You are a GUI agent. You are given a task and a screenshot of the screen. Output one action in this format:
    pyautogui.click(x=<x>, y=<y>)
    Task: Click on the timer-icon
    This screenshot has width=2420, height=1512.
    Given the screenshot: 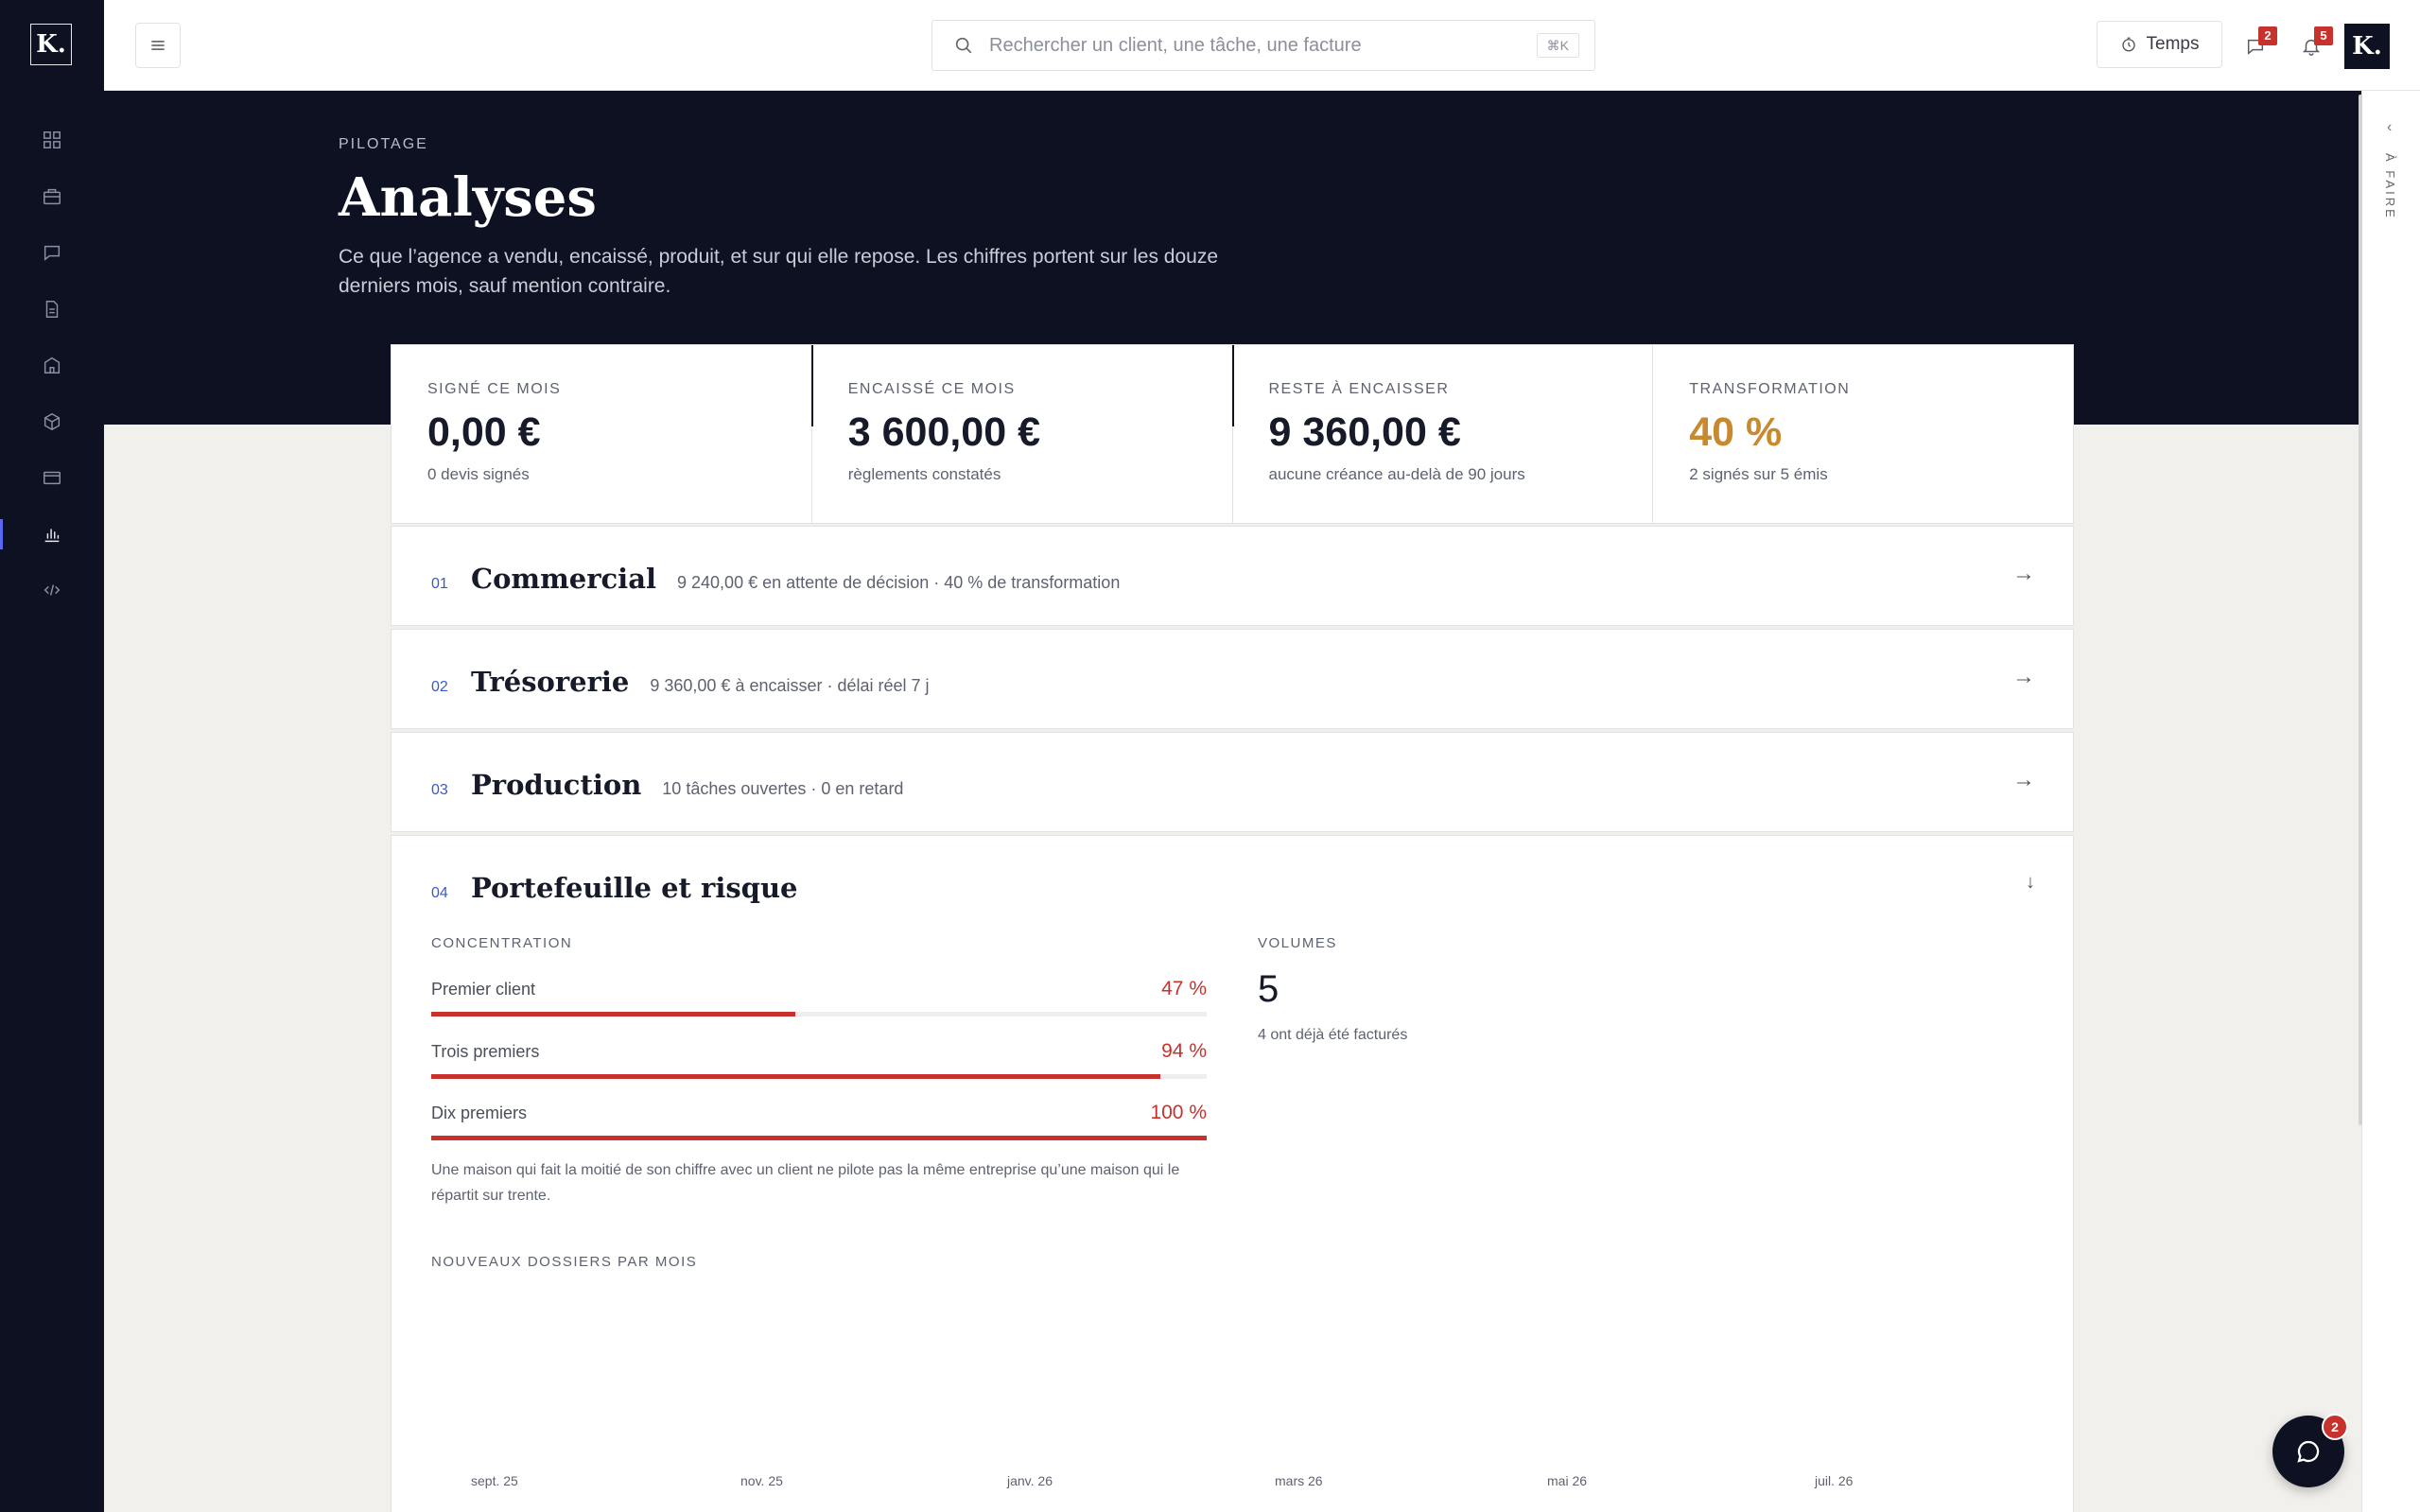 What is the action you would take?
    pyautogui.click(x=2128, y=44)
    